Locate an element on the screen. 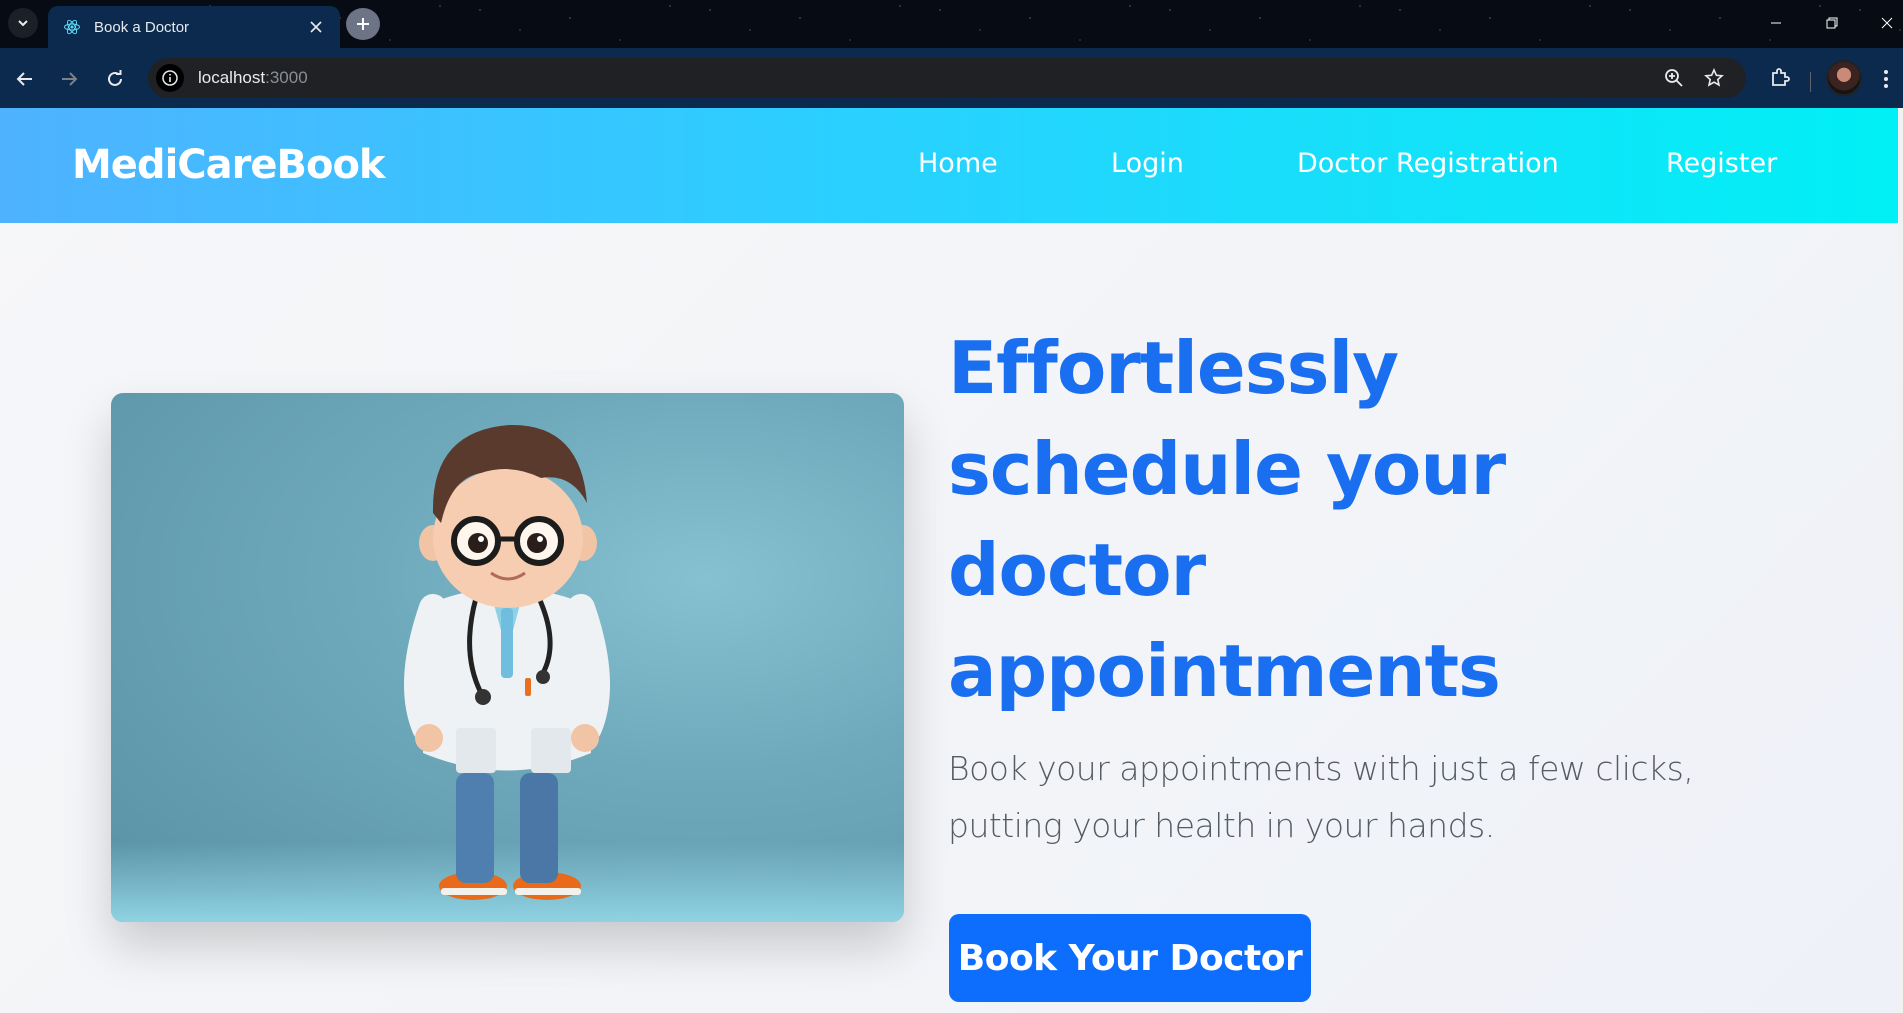 The width and height of the screenshot is (1903, 1013). arrow-left-icon is located at coordinates (24, 79).